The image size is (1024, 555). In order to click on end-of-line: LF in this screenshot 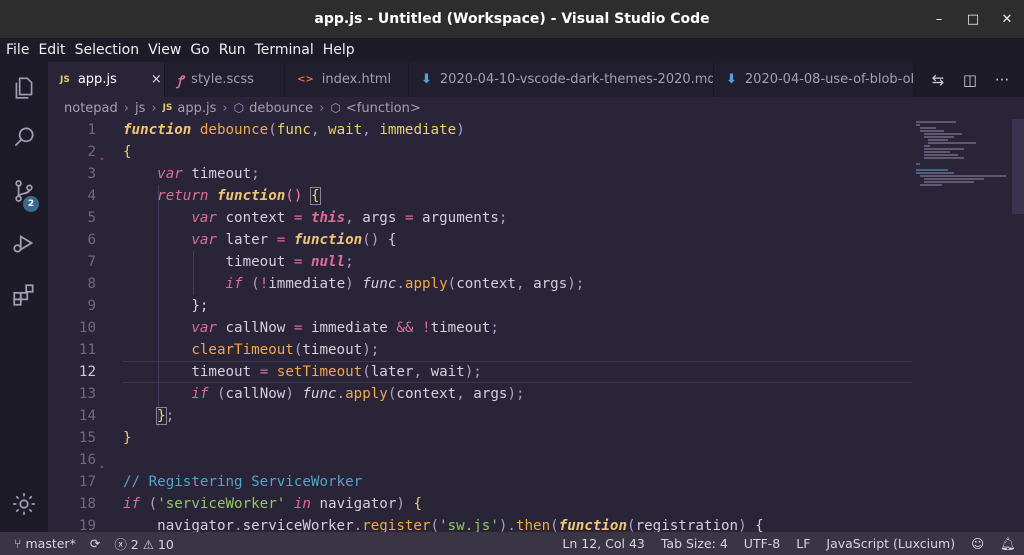, I will do `click(803, 543)`.